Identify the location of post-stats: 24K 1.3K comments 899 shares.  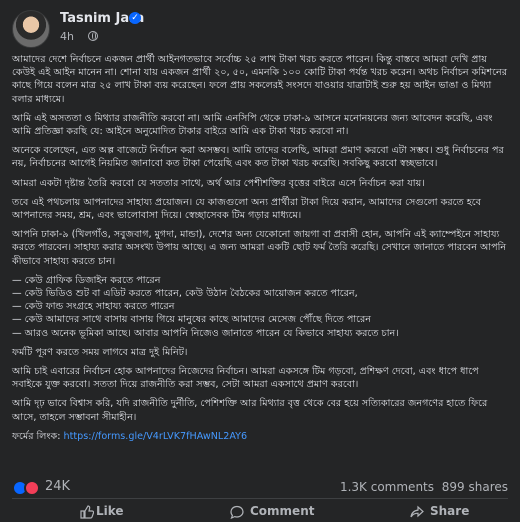
(260, 488).